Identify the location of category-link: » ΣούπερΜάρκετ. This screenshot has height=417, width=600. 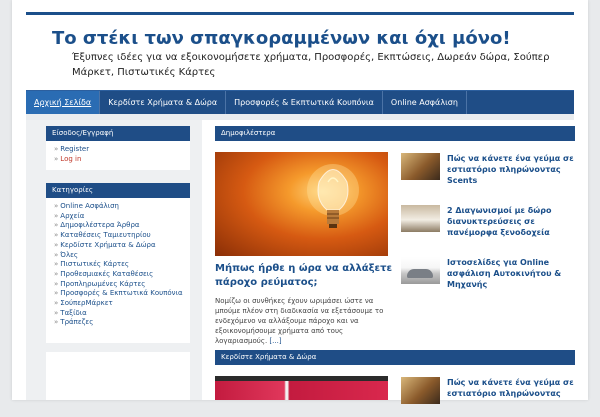
(122, 304).